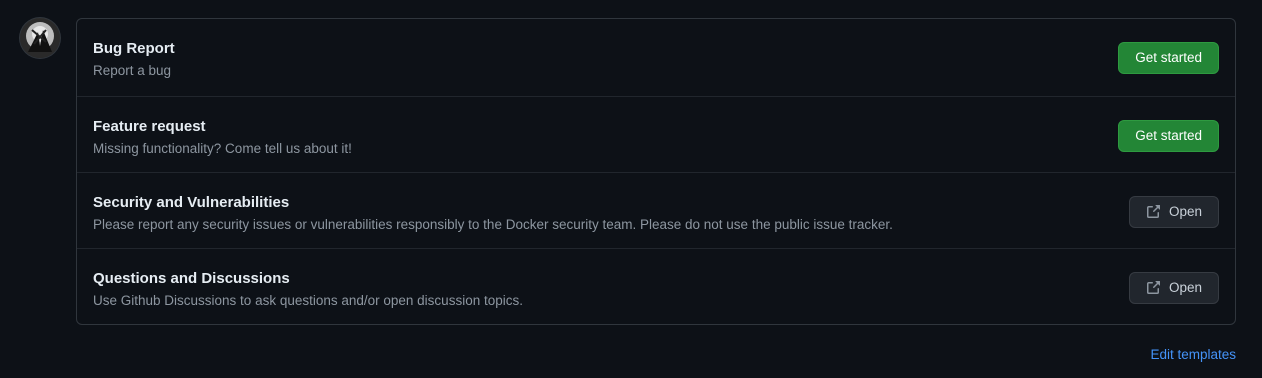 The height and width of the screenshot is (378, 1262). What do you see at coordinates (149, 126) in the screenshot?
I see `template-title: Feature request` at bounding box center [149, 126].